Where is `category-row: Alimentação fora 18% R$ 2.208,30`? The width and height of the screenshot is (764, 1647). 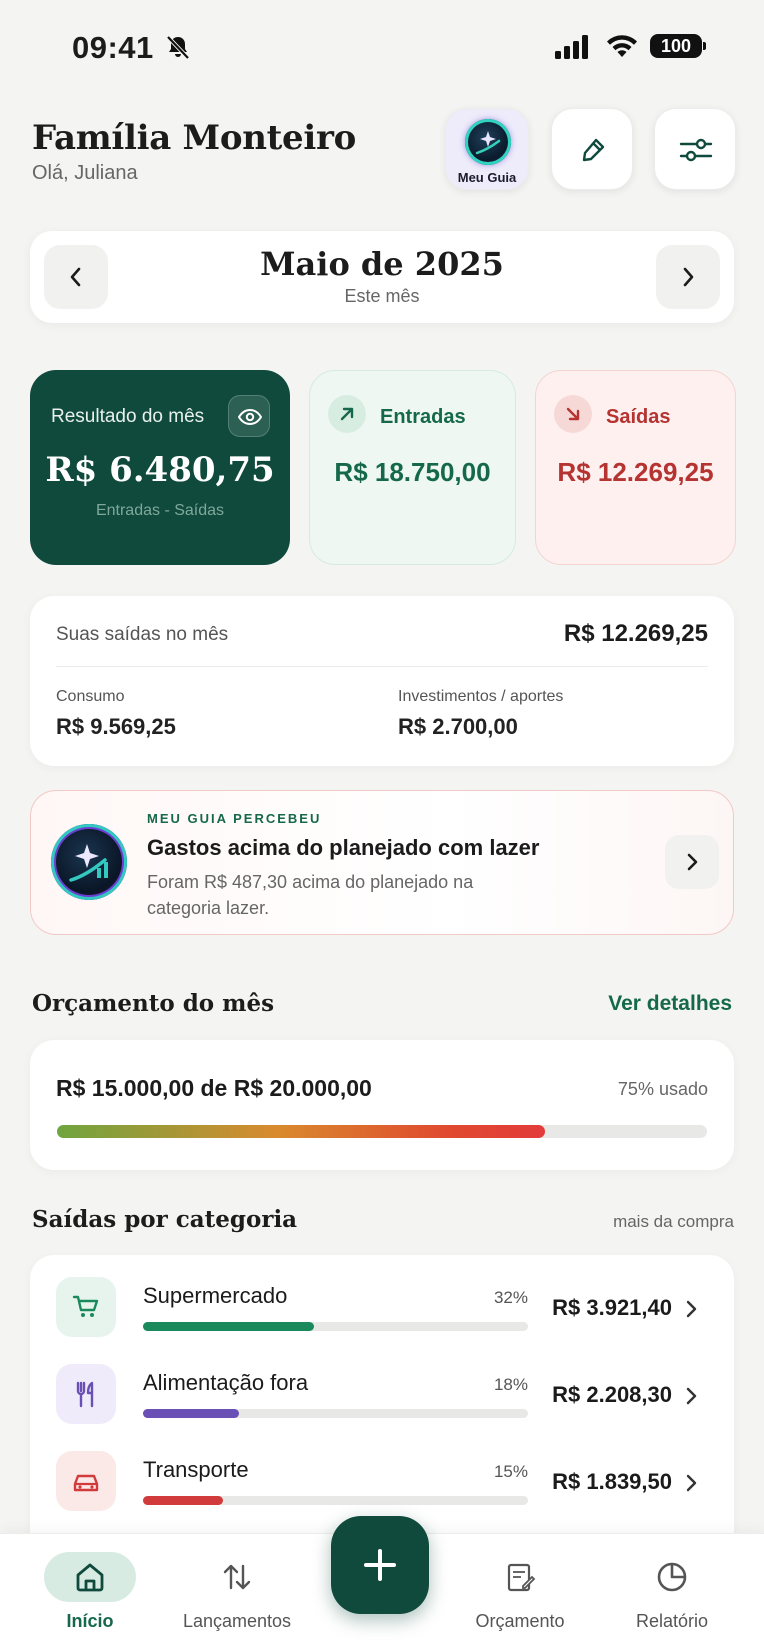
category-row: Alimentação fora 18% R$ 2.208,30 is located at coordinates (382, 1383).